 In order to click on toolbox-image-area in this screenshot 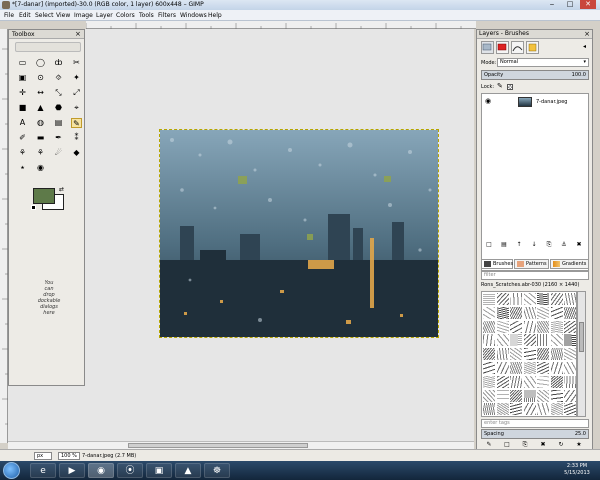, I will do `click(48, 47)`.